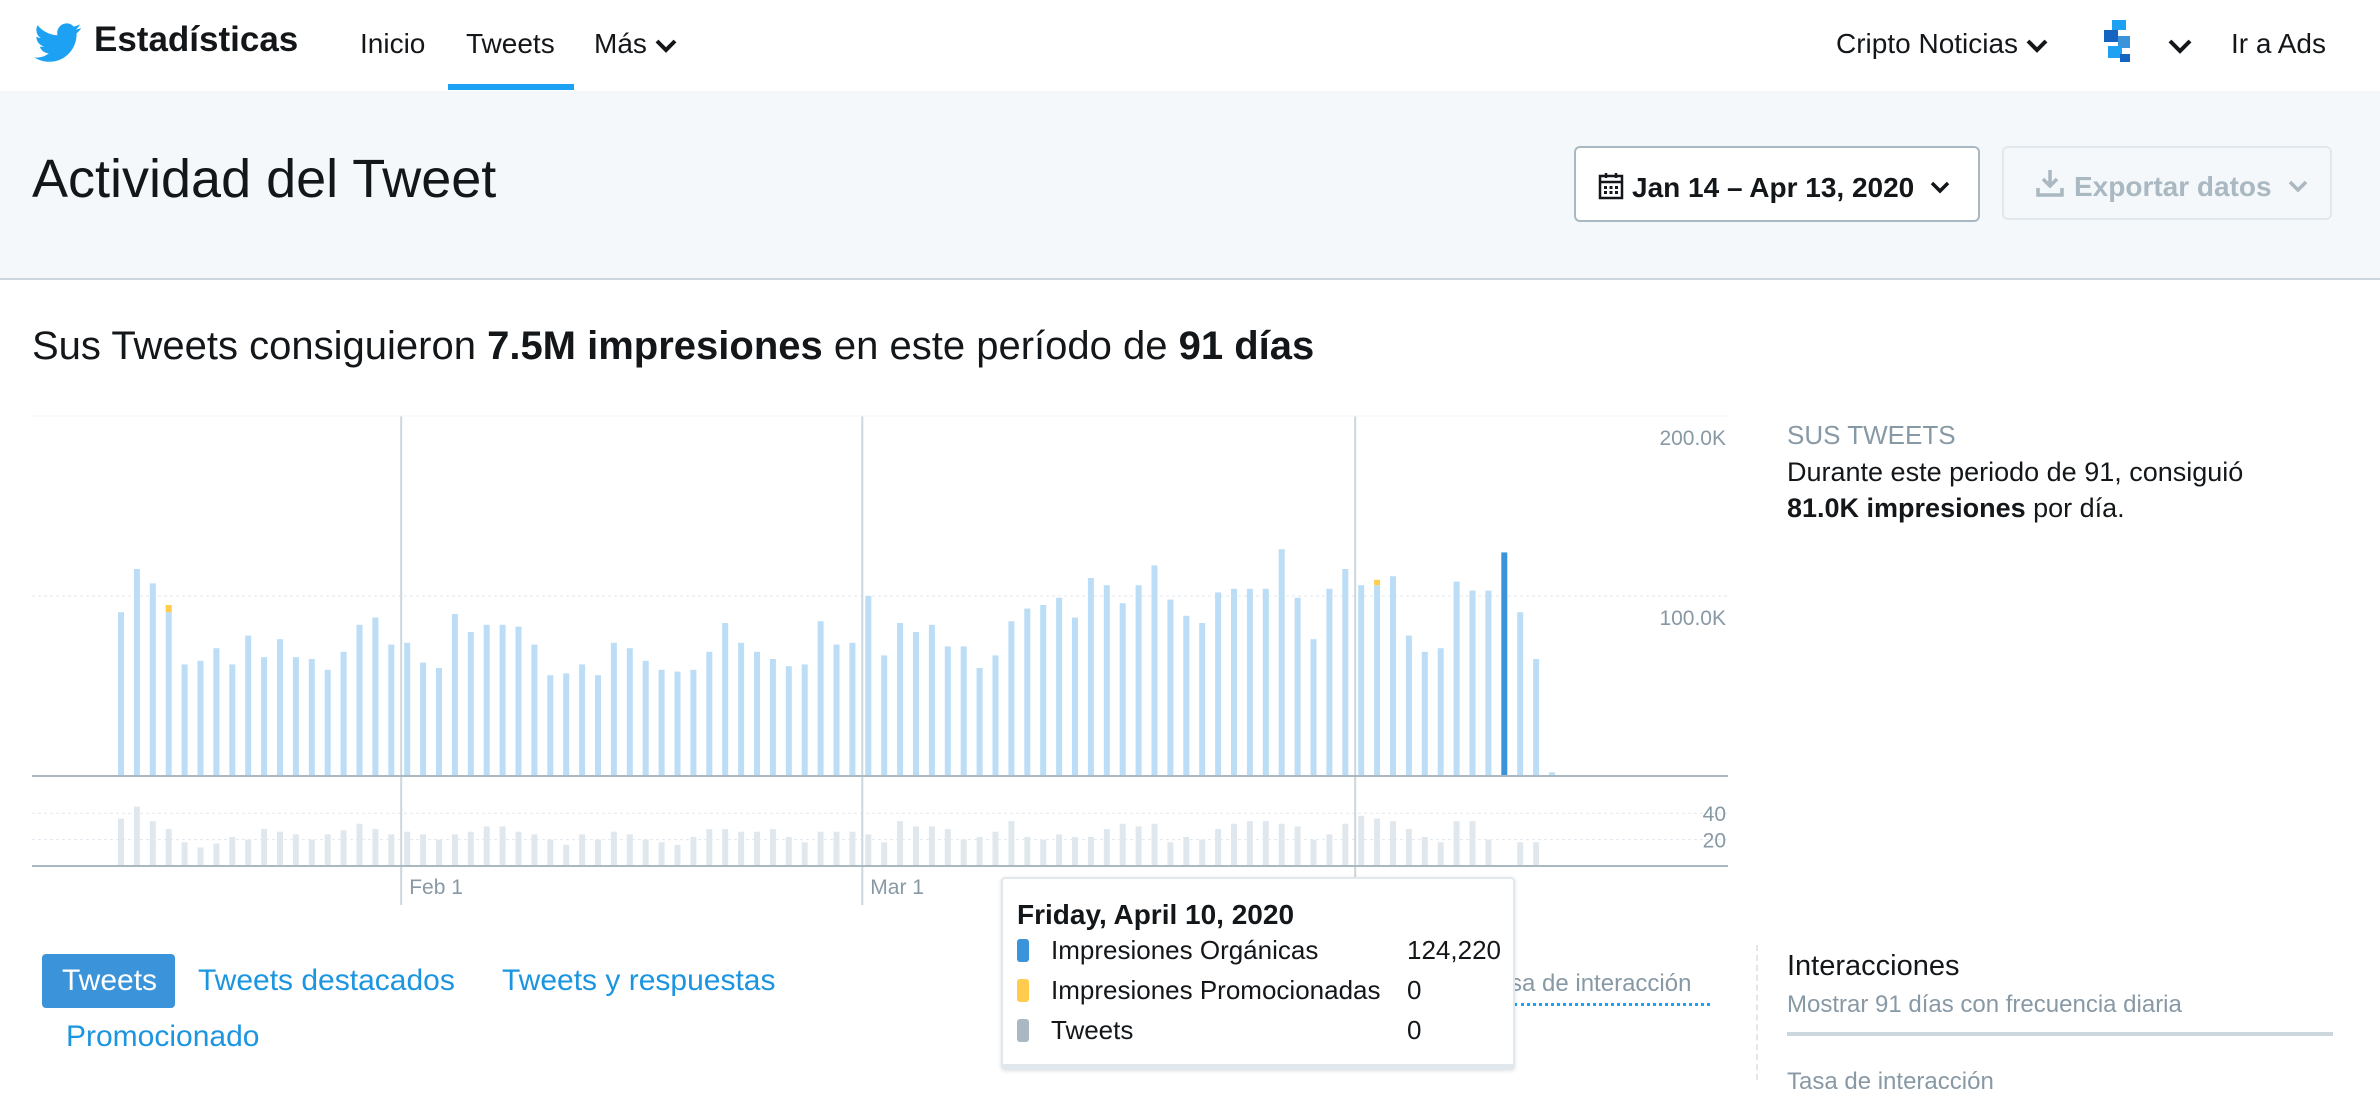 The image size is (2380, 1096). What do you see at coordinates (162, 1037) in the screenshot?
I see `tab-promocionado: Promocionado` at bounding box center [162, 1037].